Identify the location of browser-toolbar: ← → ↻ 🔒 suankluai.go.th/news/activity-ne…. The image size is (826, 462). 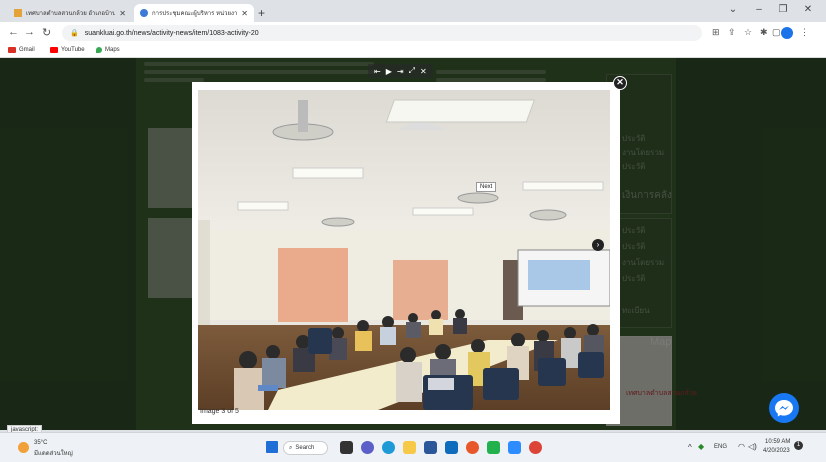
(413, 33).